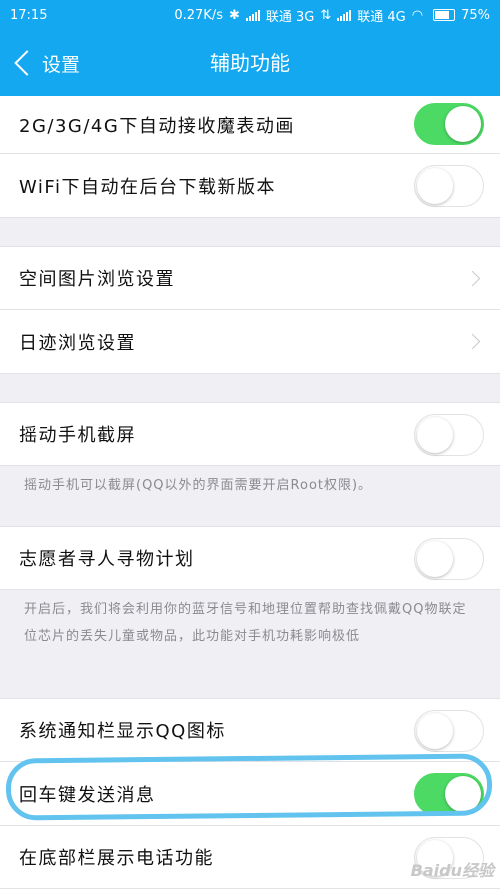 The width and height of the screenshot is (500, 889). Describe the element at coordinates (250, 434) in the screenshot. I see `setting-row-shake-screenshot: 摇动手机截屏` at that location.